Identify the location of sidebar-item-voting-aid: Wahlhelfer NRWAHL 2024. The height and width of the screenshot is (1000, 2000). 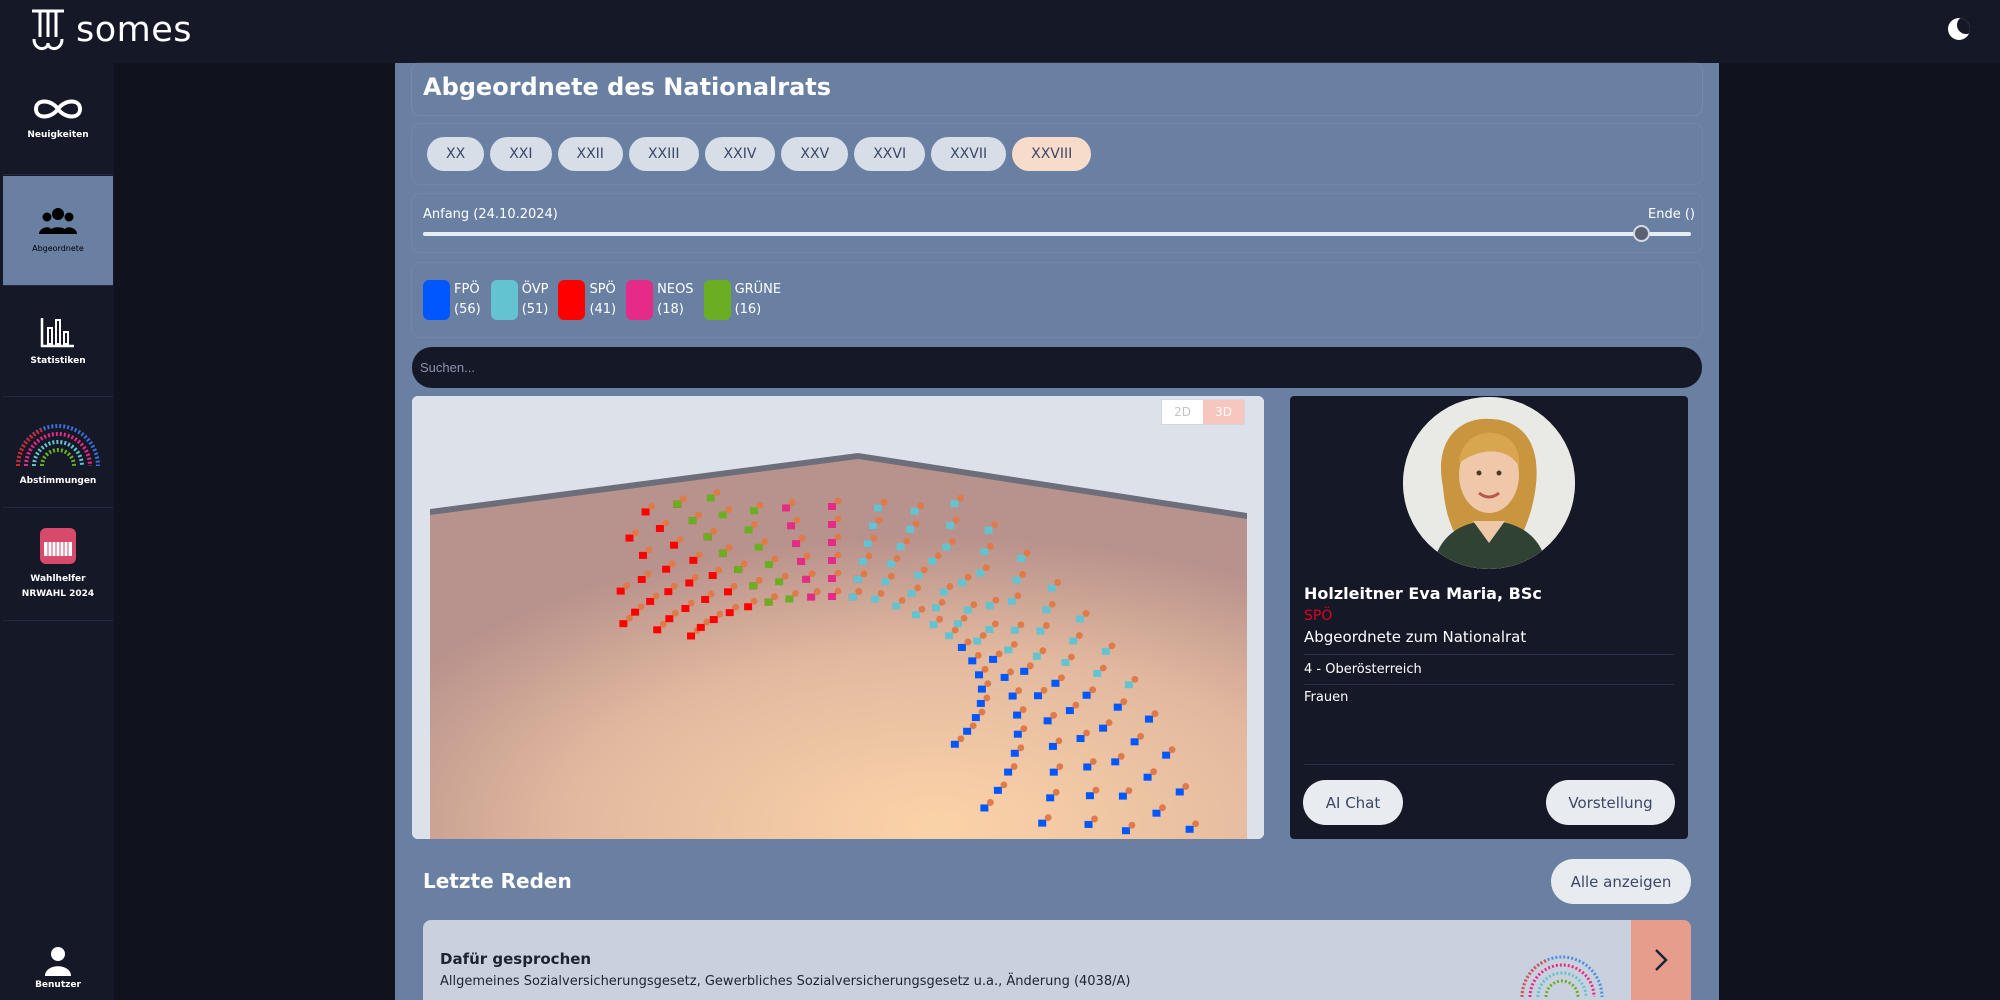
(58, 565).